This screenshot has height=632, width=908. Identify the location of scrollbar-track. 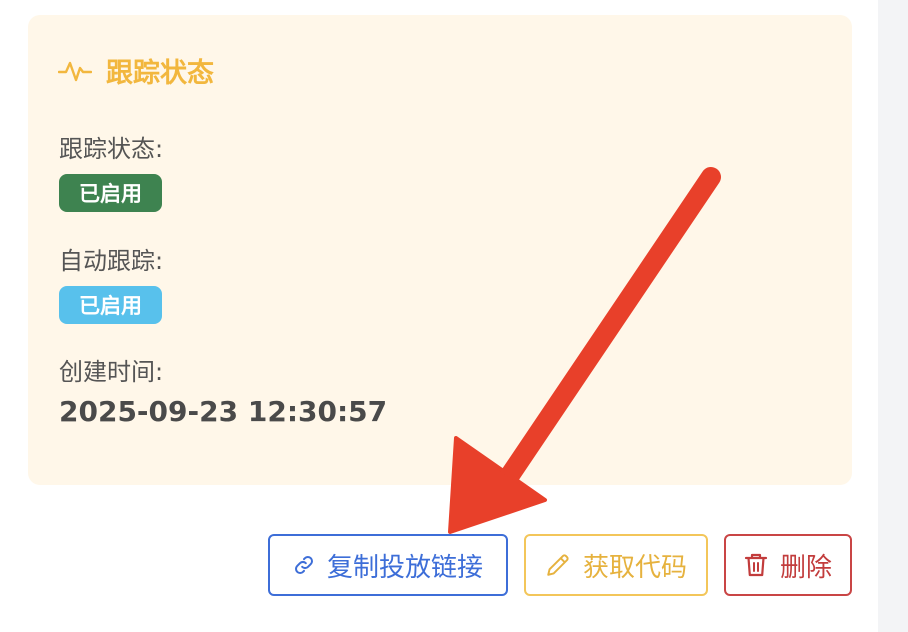
(893, 316).